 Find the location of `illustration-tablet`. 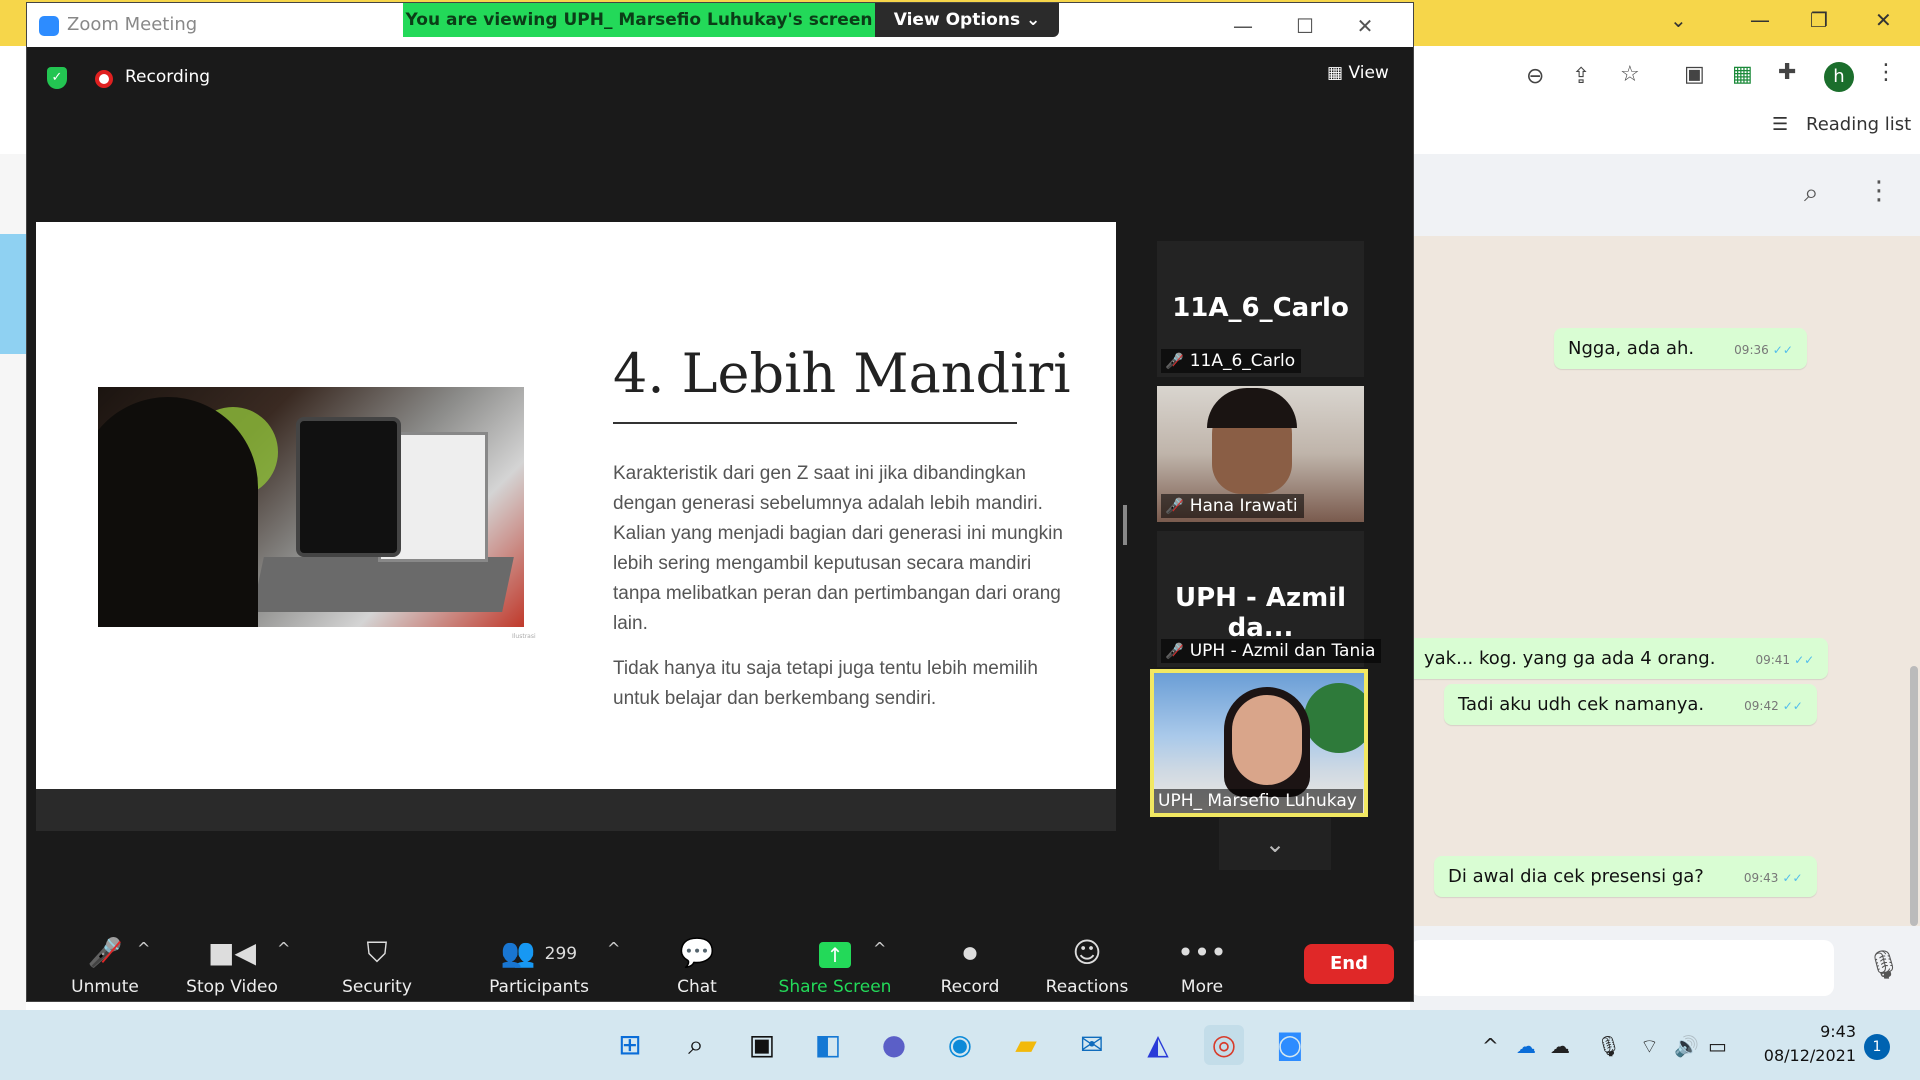

illustration-tablet is located at coordinates (348, 487).